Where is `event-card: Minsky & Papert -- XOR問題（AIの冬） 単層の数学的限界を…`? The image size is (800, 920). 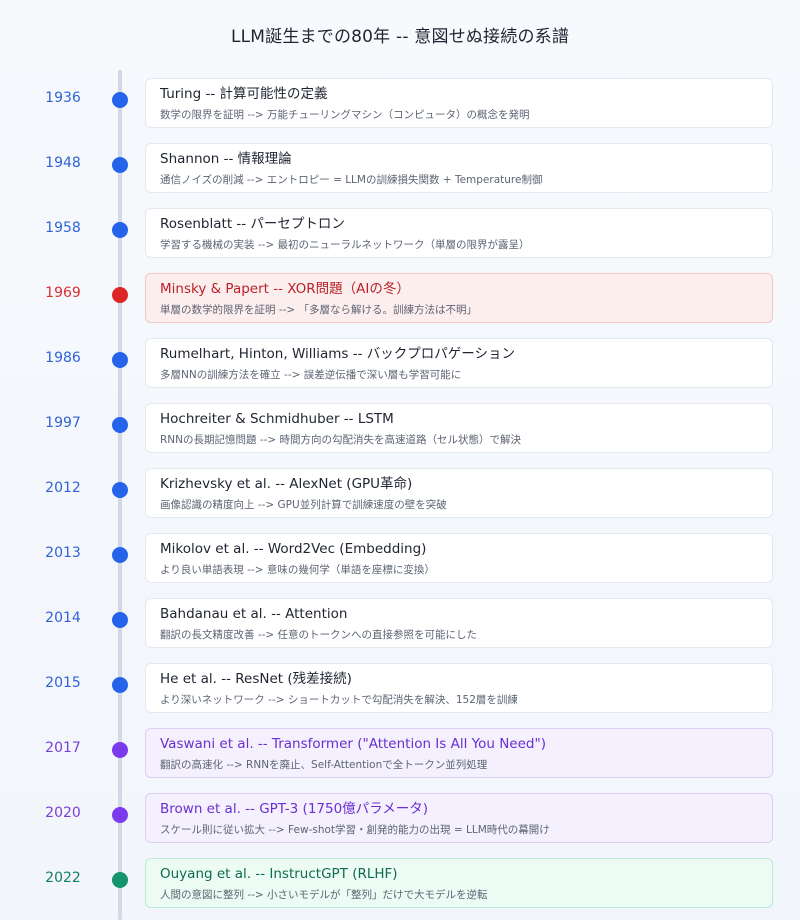 event-card: Minsky & Papert -- XOR問題（AIの冬） 単層の数学的限界を… is located at coordinates (459, 298).